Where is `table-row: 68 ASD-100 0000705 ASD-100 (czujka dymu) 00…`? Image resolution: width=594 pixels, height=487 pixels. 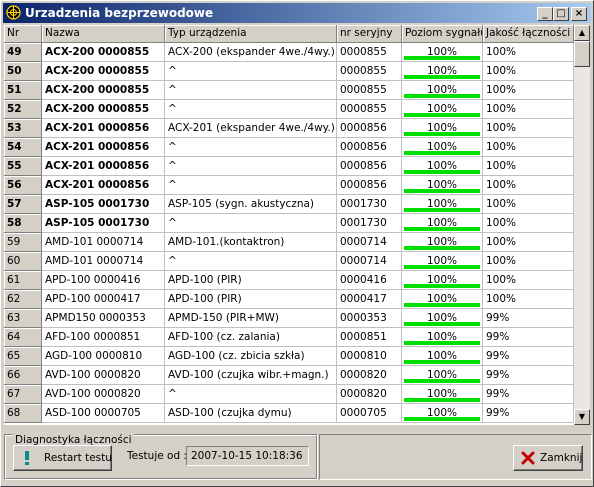 table-row: 68 ASD-100 0000705 ASD-100 (czujka dymu) 00… is located at coordinates (289, 413).